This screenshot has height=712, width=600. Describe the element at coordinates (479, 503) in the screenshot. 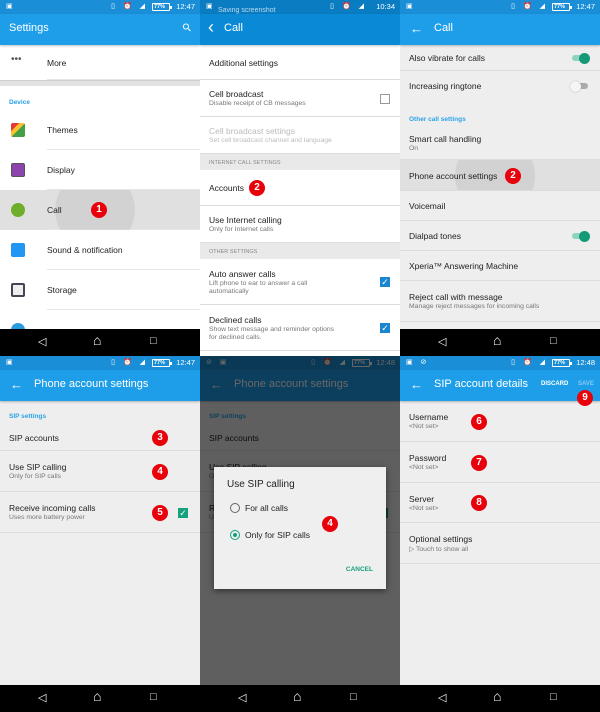

I see `step-badge: 8` at that location.